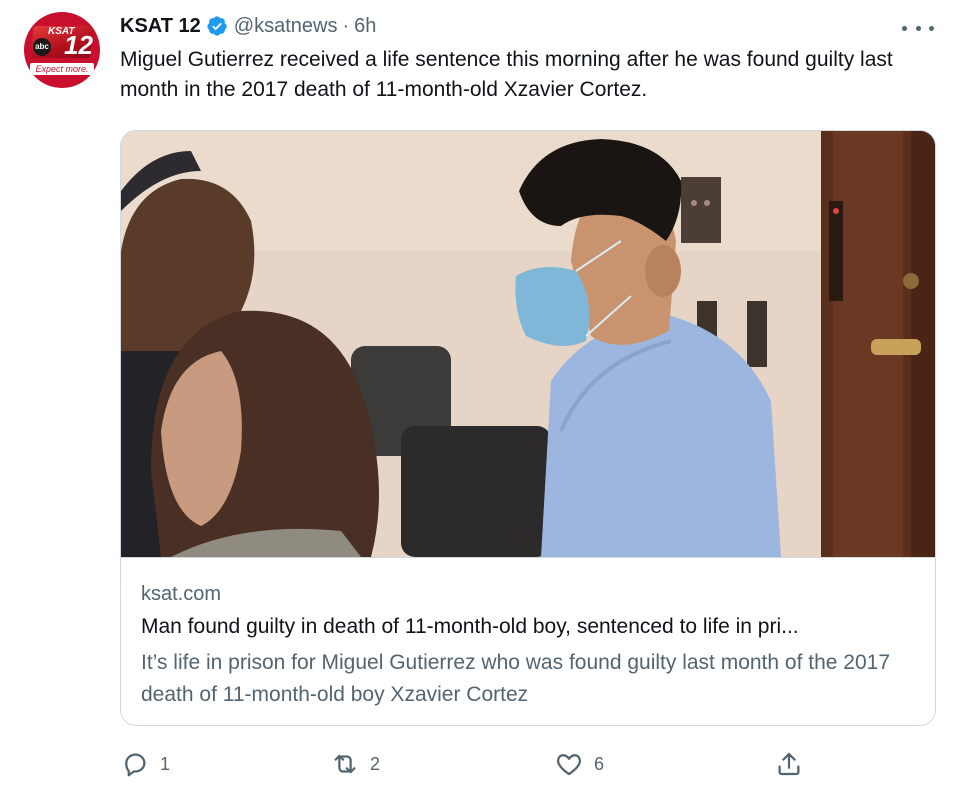 This screenshot has width=960, height=787. Describe the element at coordinates (528, 557) in the screenshot. I see `card-divider` at that location.